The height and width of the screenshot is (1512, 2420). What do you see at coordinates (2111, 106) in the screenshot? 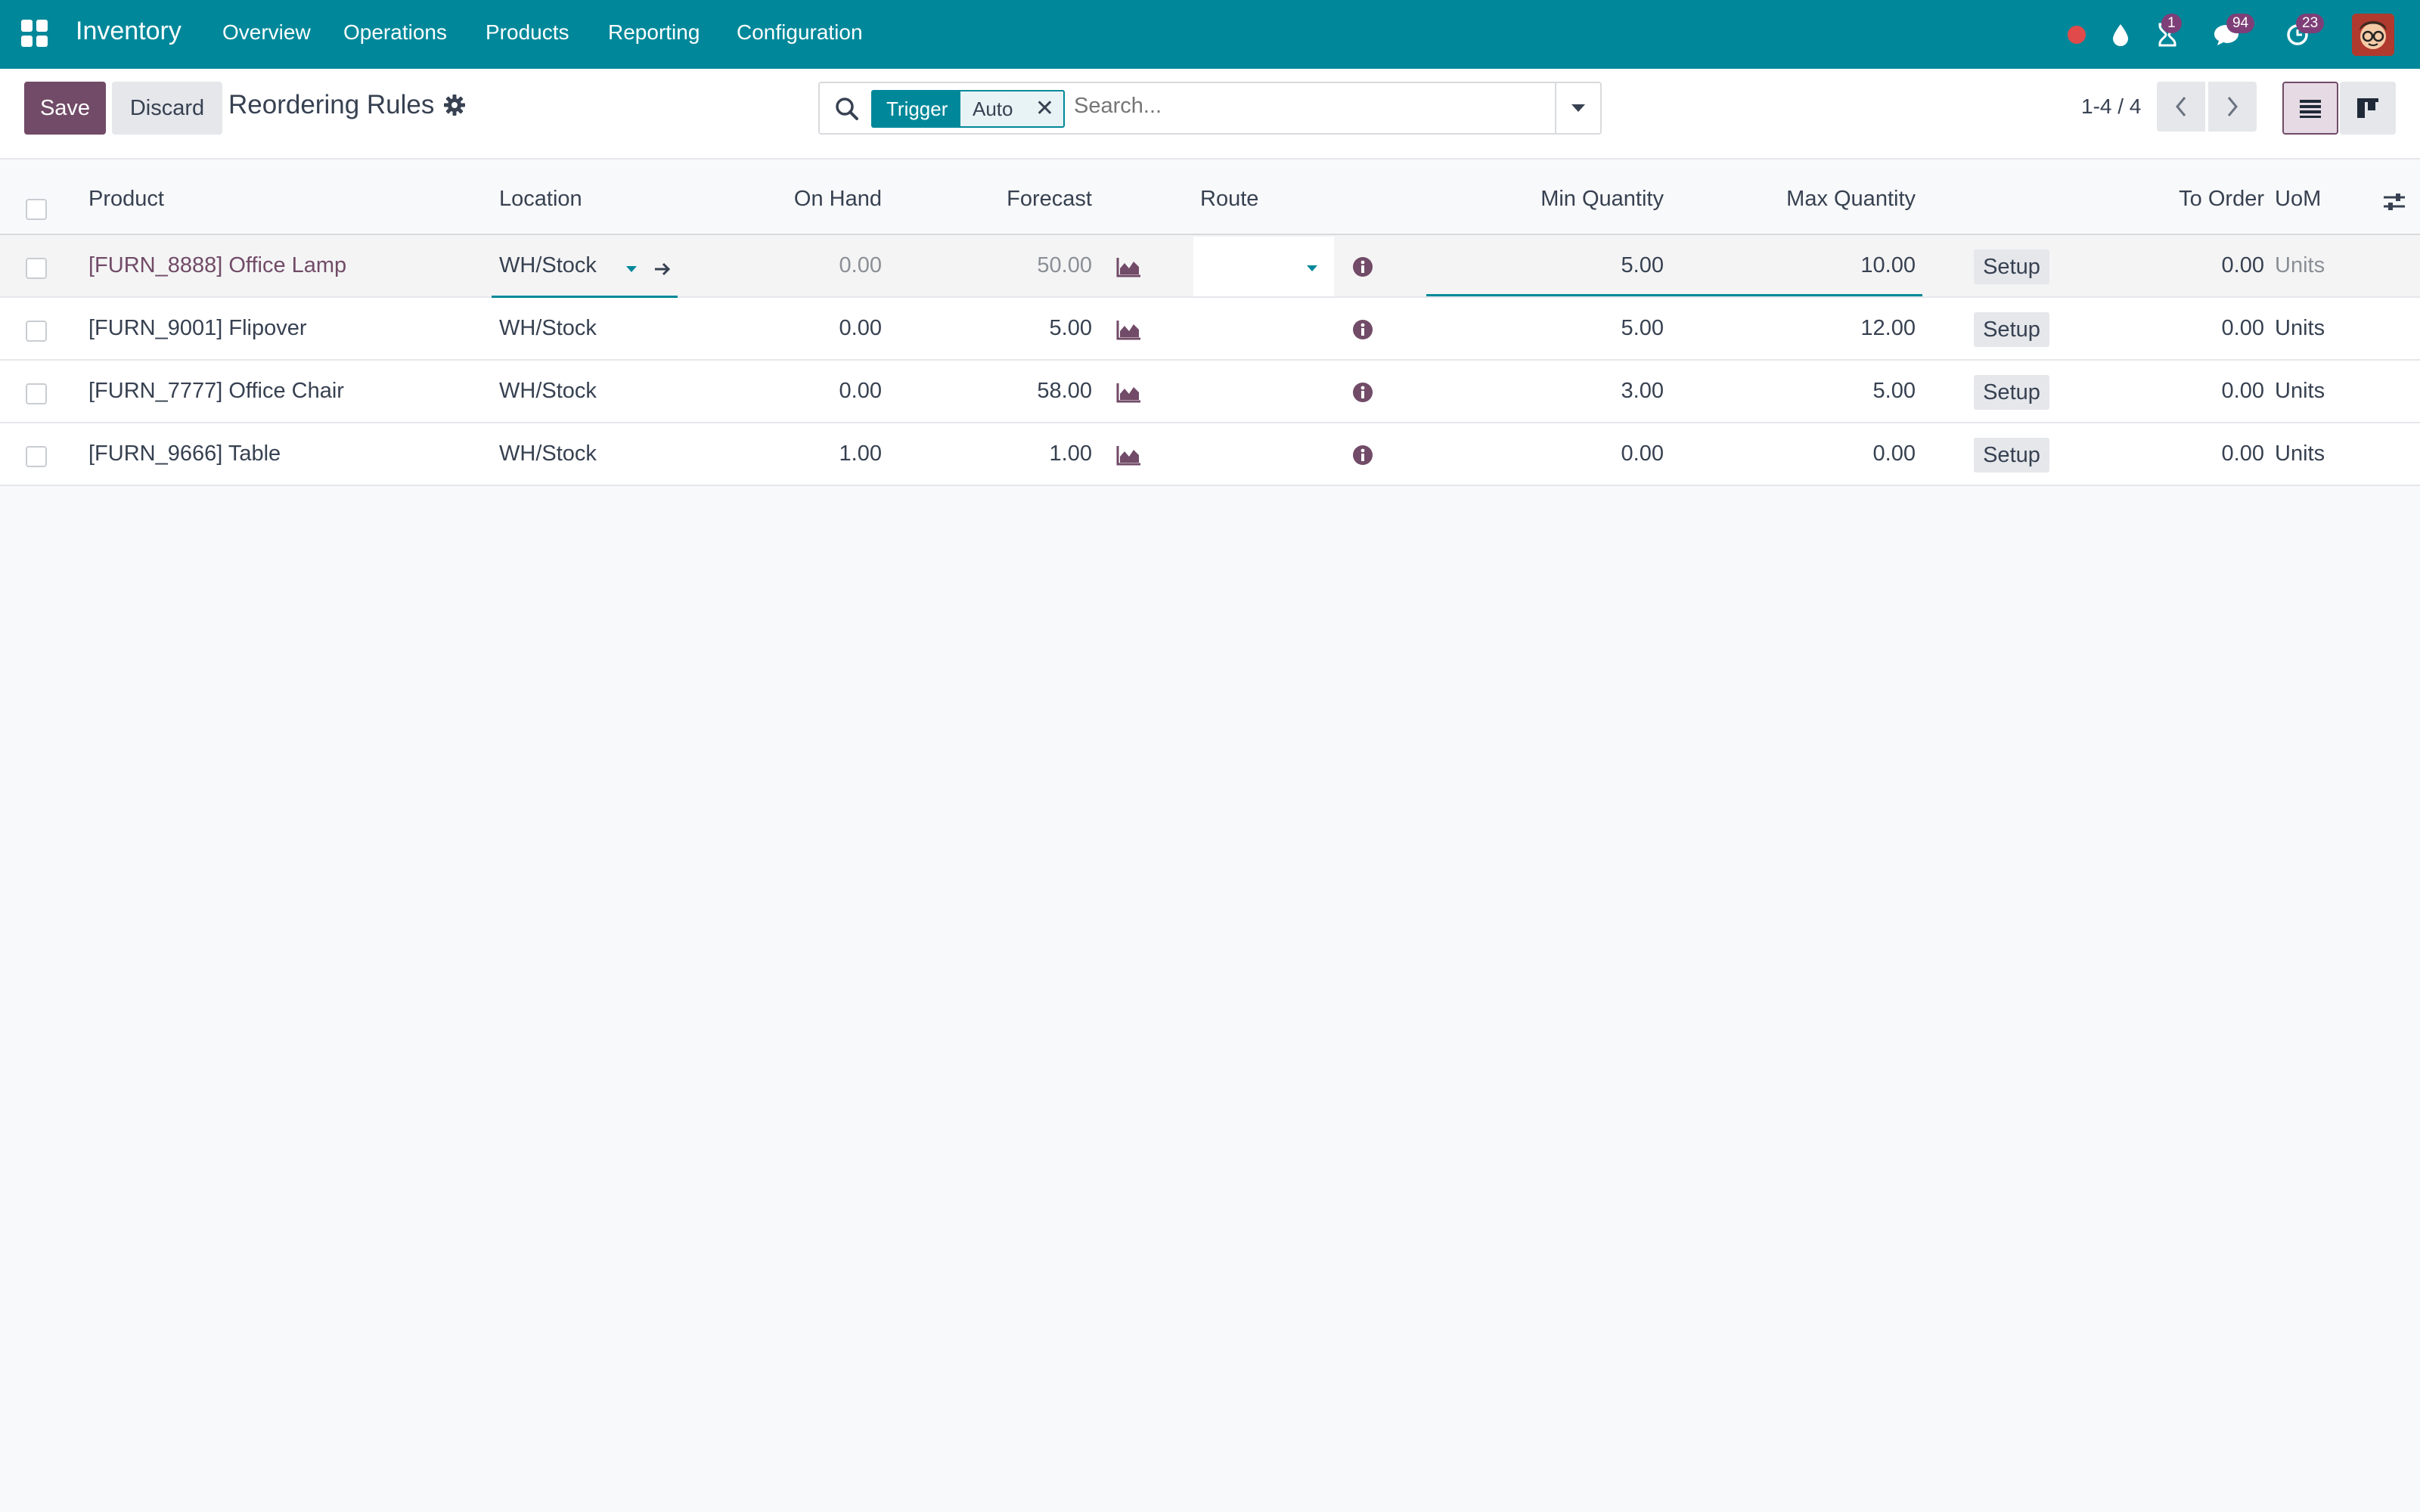
I see `pager-value: 1-4 / 4` at bounding box center [2111, 106].